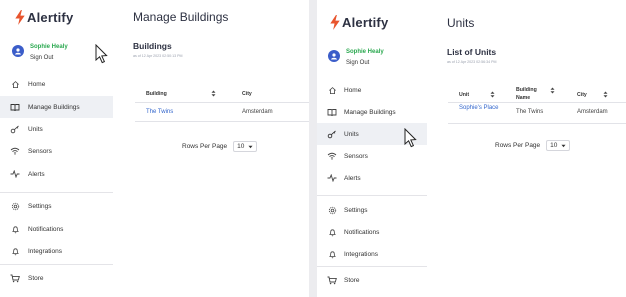 The width and height of the screenshot is (626, 297). What do you see at coordinates (472, 52) in the screenshot?
I see `section-title: List of Units` at bounding box center [472, 52].